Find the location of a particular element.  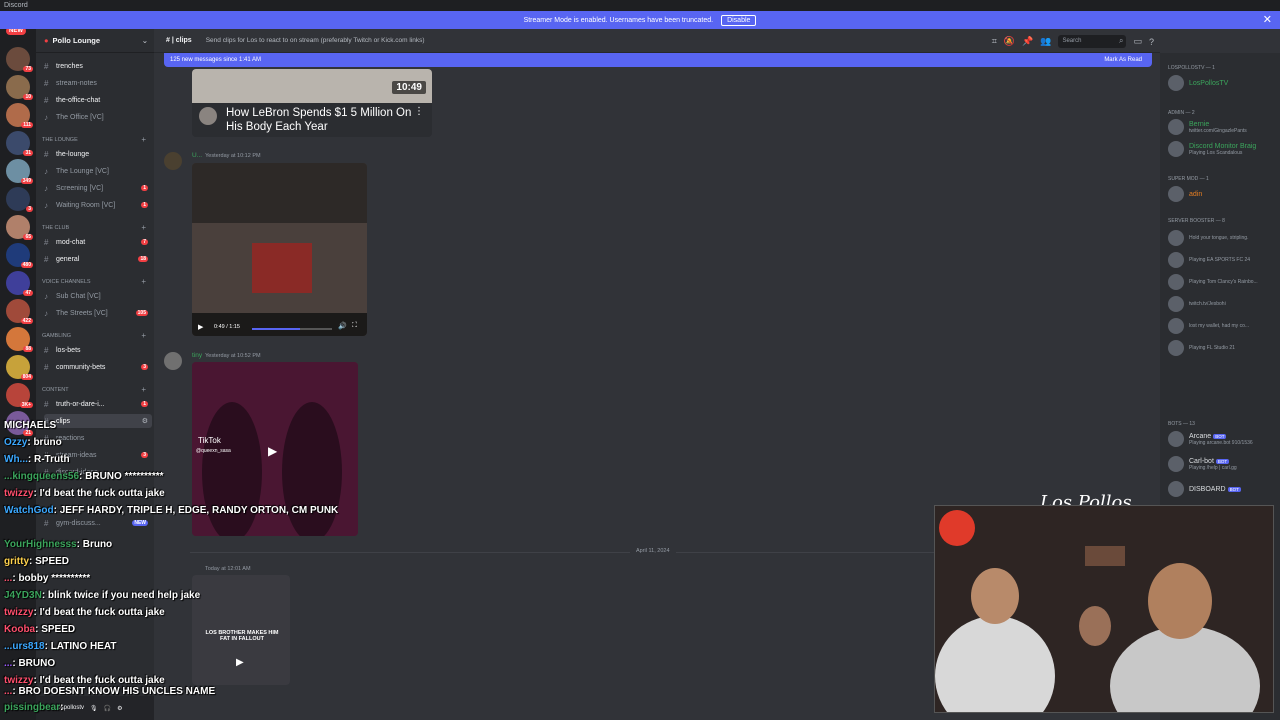

chevron-down-icon: ⌄ is located at coordinates (145, 40).